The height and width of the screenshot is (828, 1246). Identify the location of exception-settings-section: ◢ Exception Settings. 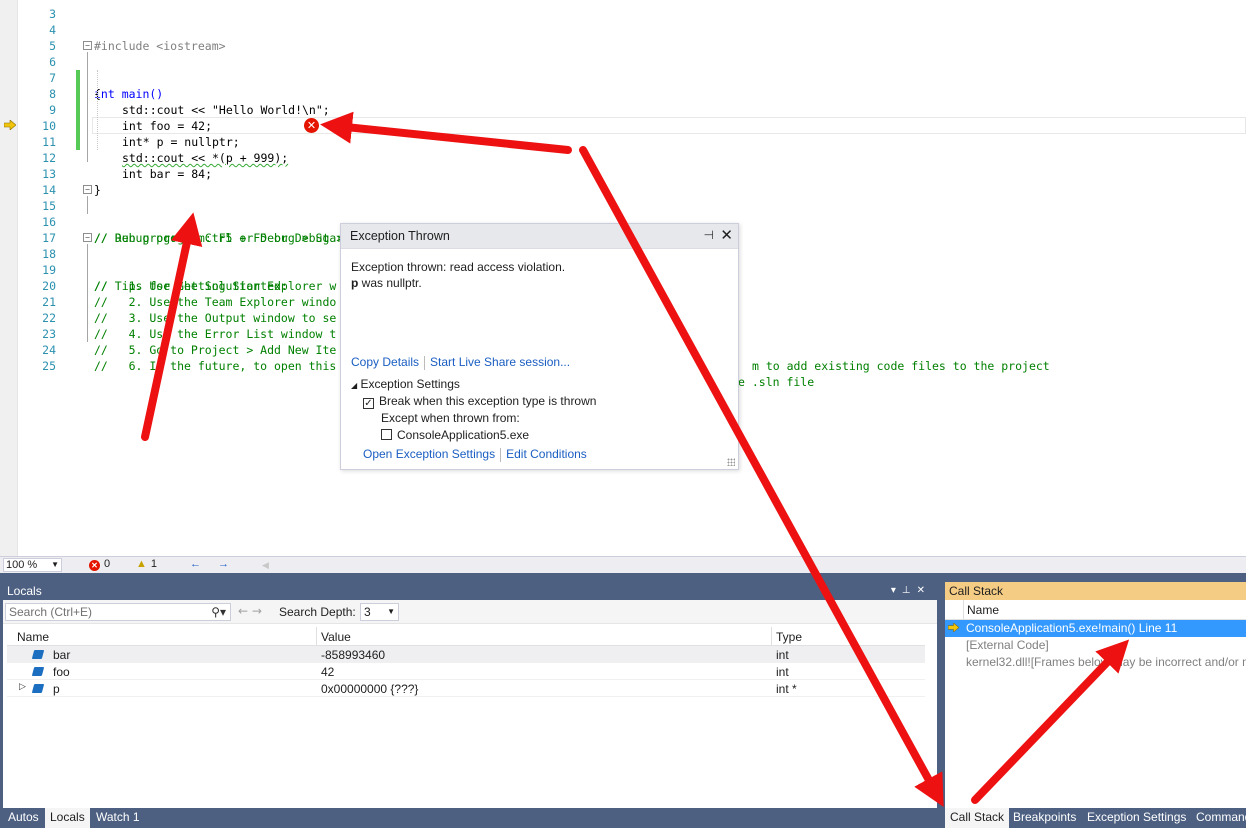
(405, 384).